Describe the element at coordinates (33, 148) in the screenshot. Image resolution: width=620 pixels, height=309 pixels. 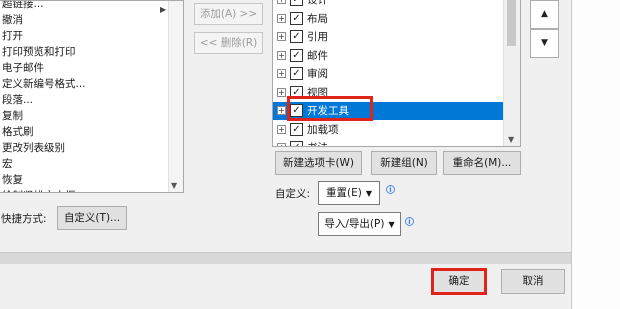
I see `command-item: 更改列表级别` at that location.